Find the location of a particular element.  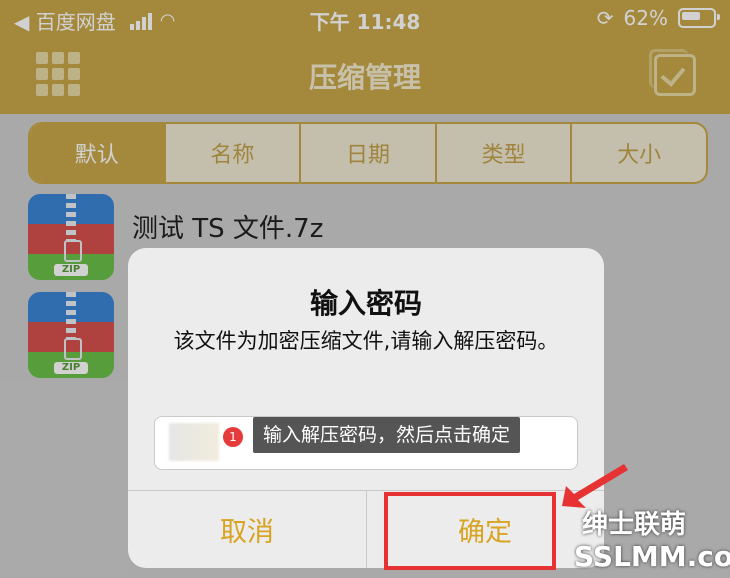

highlight-box is located at coordinates (470, 531).